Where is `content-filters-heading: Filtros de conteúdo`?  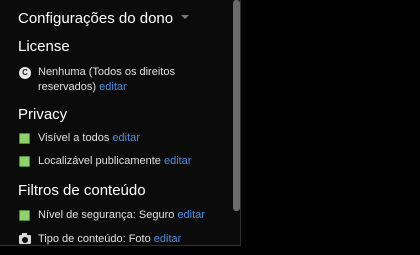 content-filters-heading: Filtros de conteúdo is located at coordinates (82, 190).